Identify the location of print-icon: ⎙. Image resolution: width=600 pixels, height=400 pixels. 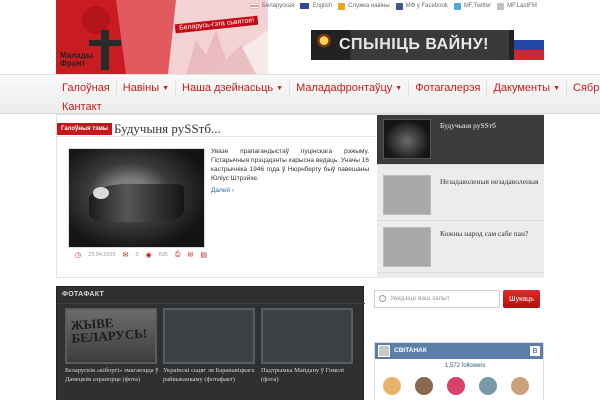
(178, 255).